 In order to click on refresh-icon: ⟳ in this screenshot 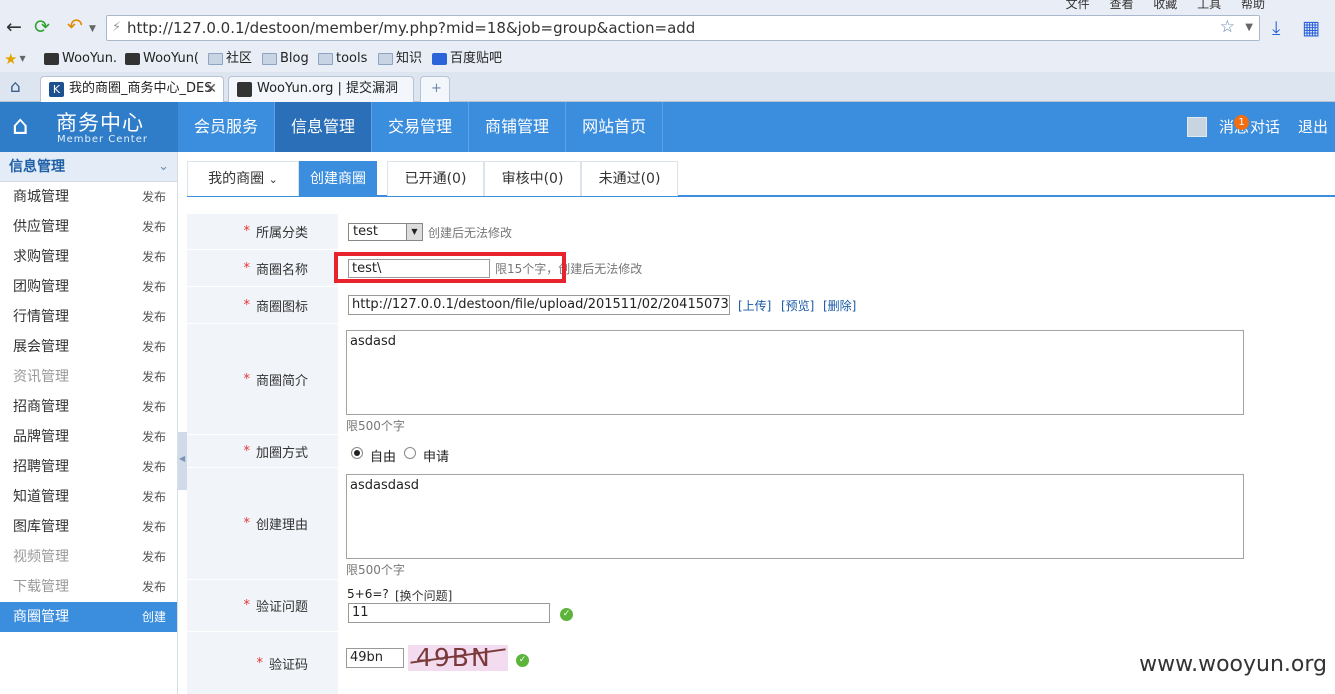, I will do `click(42, 27)`.